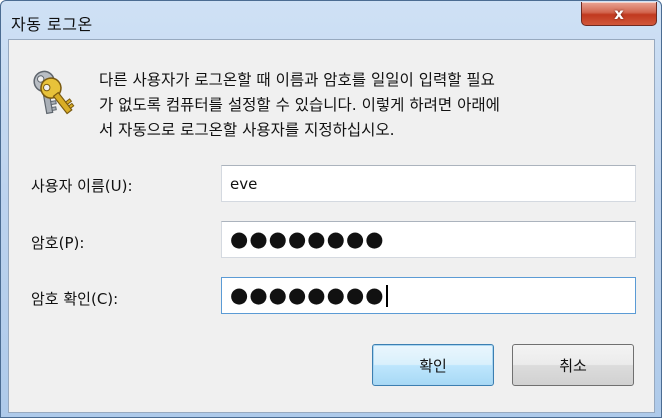  Describe the element at coordinates (428, 183) in the screenshot. I see `username-field: eve` at that location.